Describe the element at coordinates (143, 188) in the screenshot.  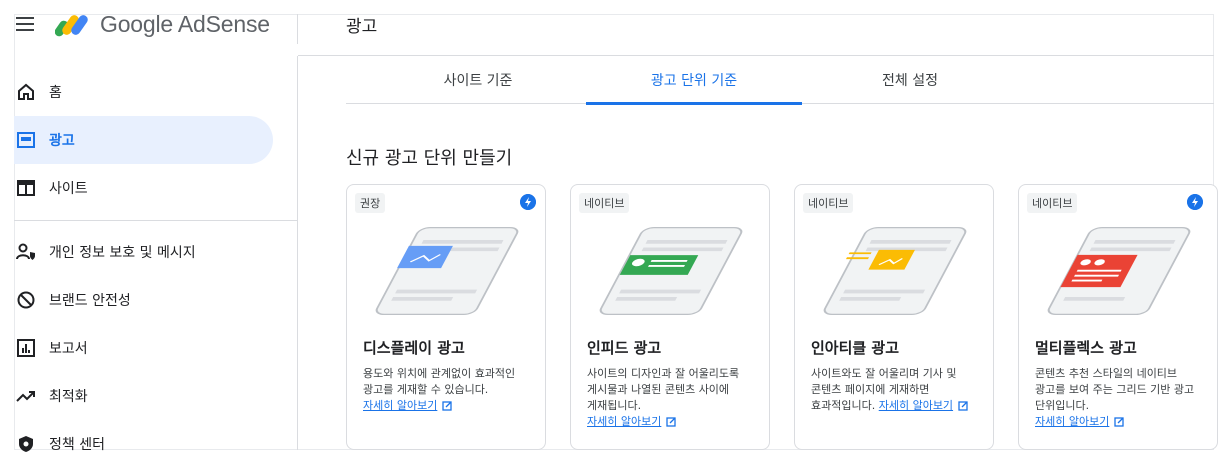
I see `sidebar-item-sites: 사이트` at that location.